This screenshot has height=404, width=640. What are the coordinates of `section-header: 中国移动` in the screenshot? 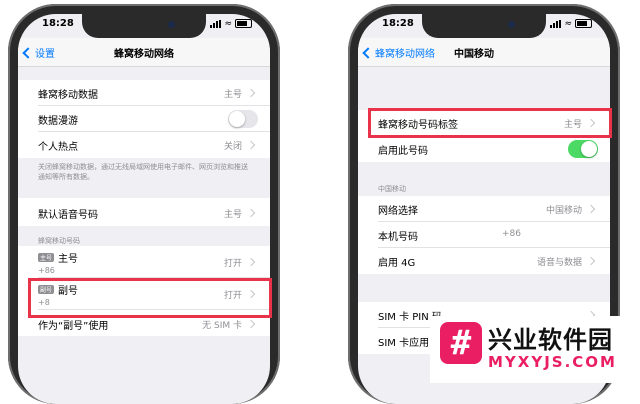 It's located at (392, 189).